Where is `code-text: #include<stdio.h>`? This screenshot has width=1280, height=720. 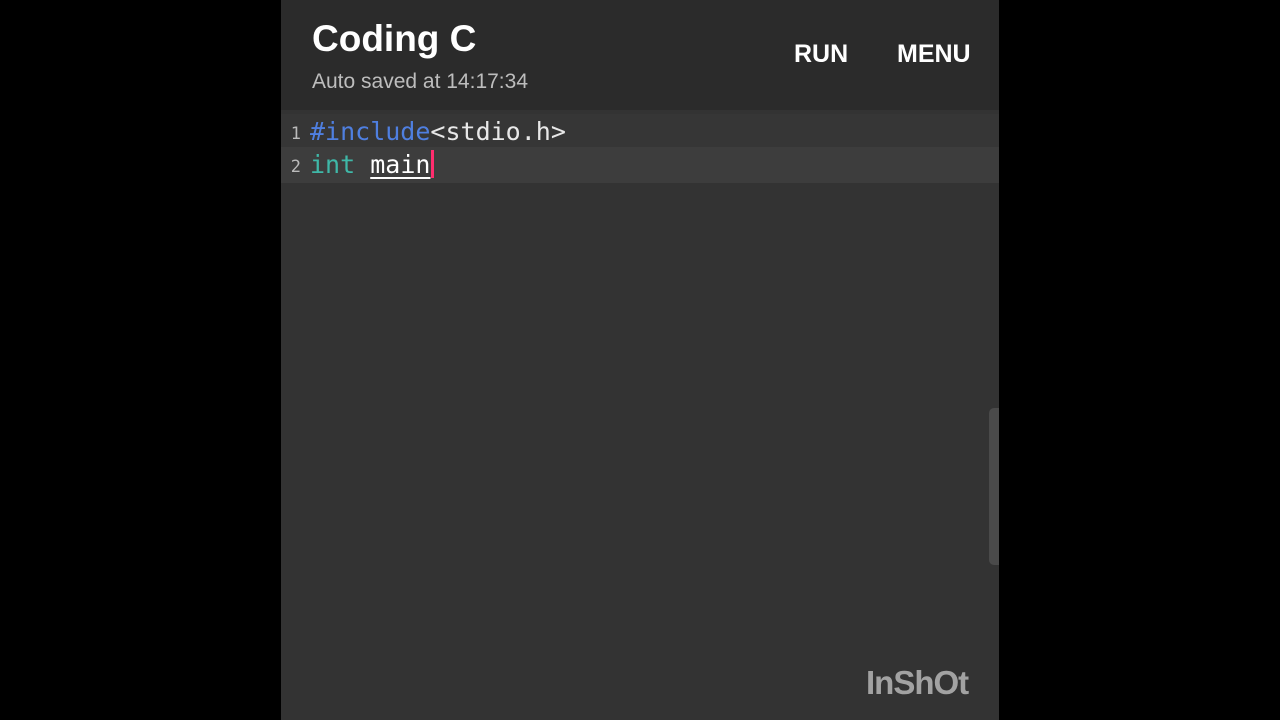 code-text: #include<stdio.h> is located at coordinates (438, 132).